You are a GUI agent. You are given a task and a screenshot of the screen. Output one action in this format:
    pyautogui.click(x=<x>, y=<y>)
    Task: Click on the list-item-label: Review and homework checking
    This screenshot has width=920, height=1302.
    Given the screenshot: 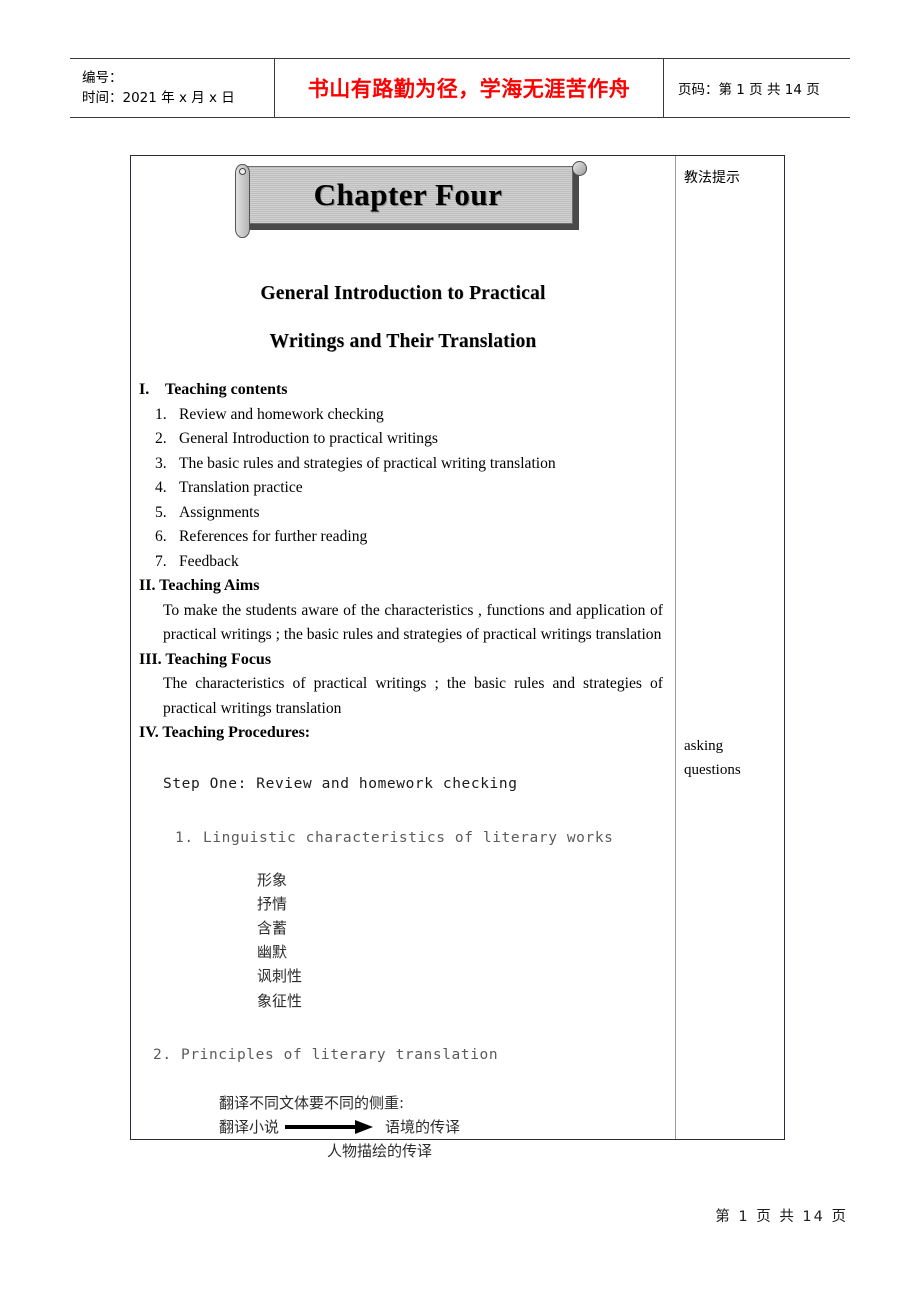 What is the action you would take?
    pyautogui.click(x=281, y=414)
    